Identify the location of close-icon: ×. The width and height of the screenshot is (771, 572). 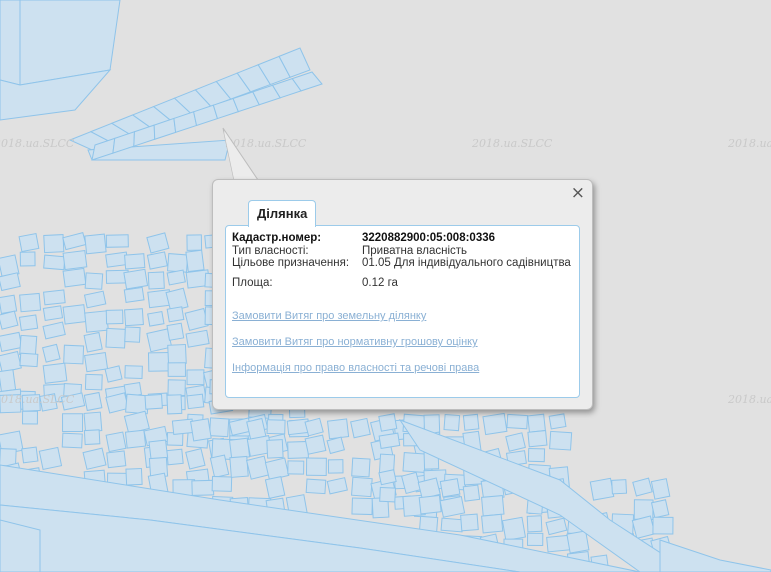
(578, 193).